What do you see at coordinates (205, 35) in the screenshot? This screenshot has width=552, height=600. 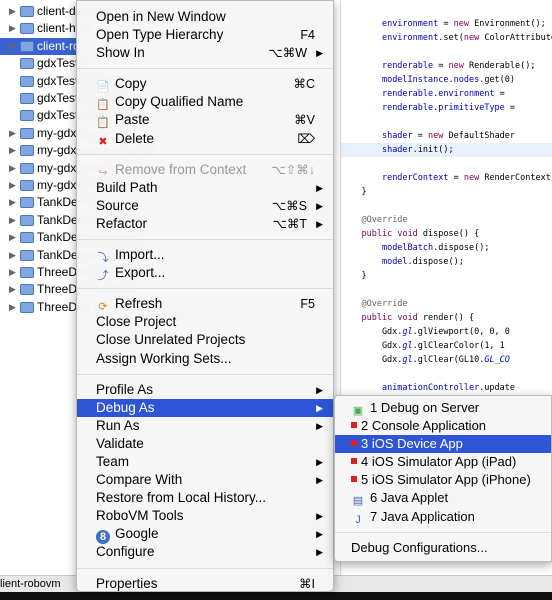 I see `menu-item-open-type-hierarchy: Open Type Hierarchy F4` at bounding box center [205, 35].